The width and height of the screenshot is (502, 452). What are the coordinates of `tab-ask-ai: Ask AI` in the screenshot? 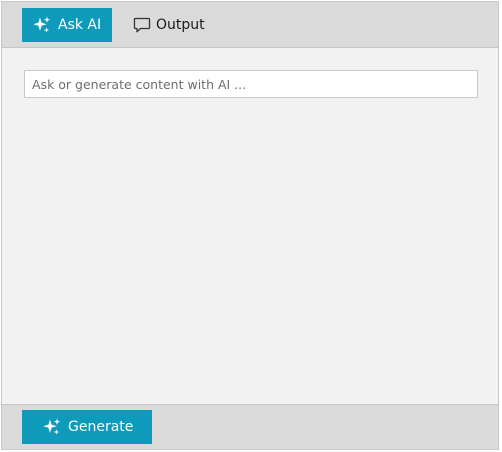 It's located at (67, 25).